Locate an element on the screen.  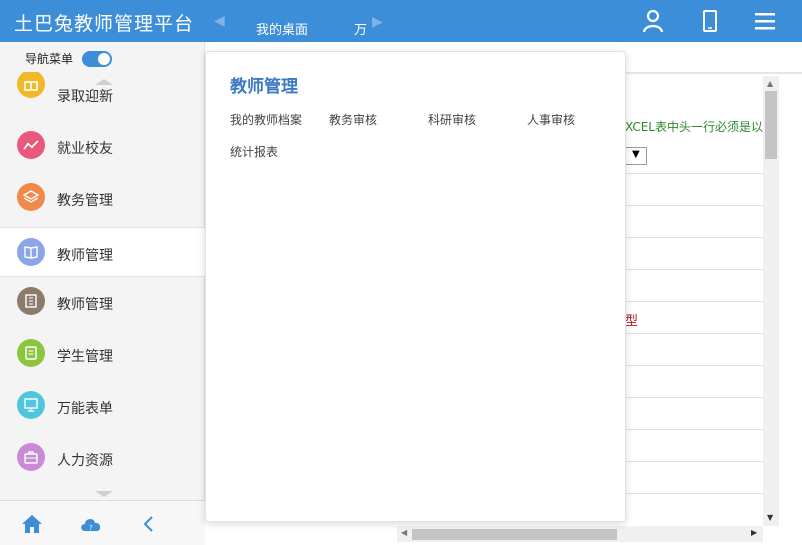
scroll-up-arrow-icon: ▲ is located at coordinates (770, 83).